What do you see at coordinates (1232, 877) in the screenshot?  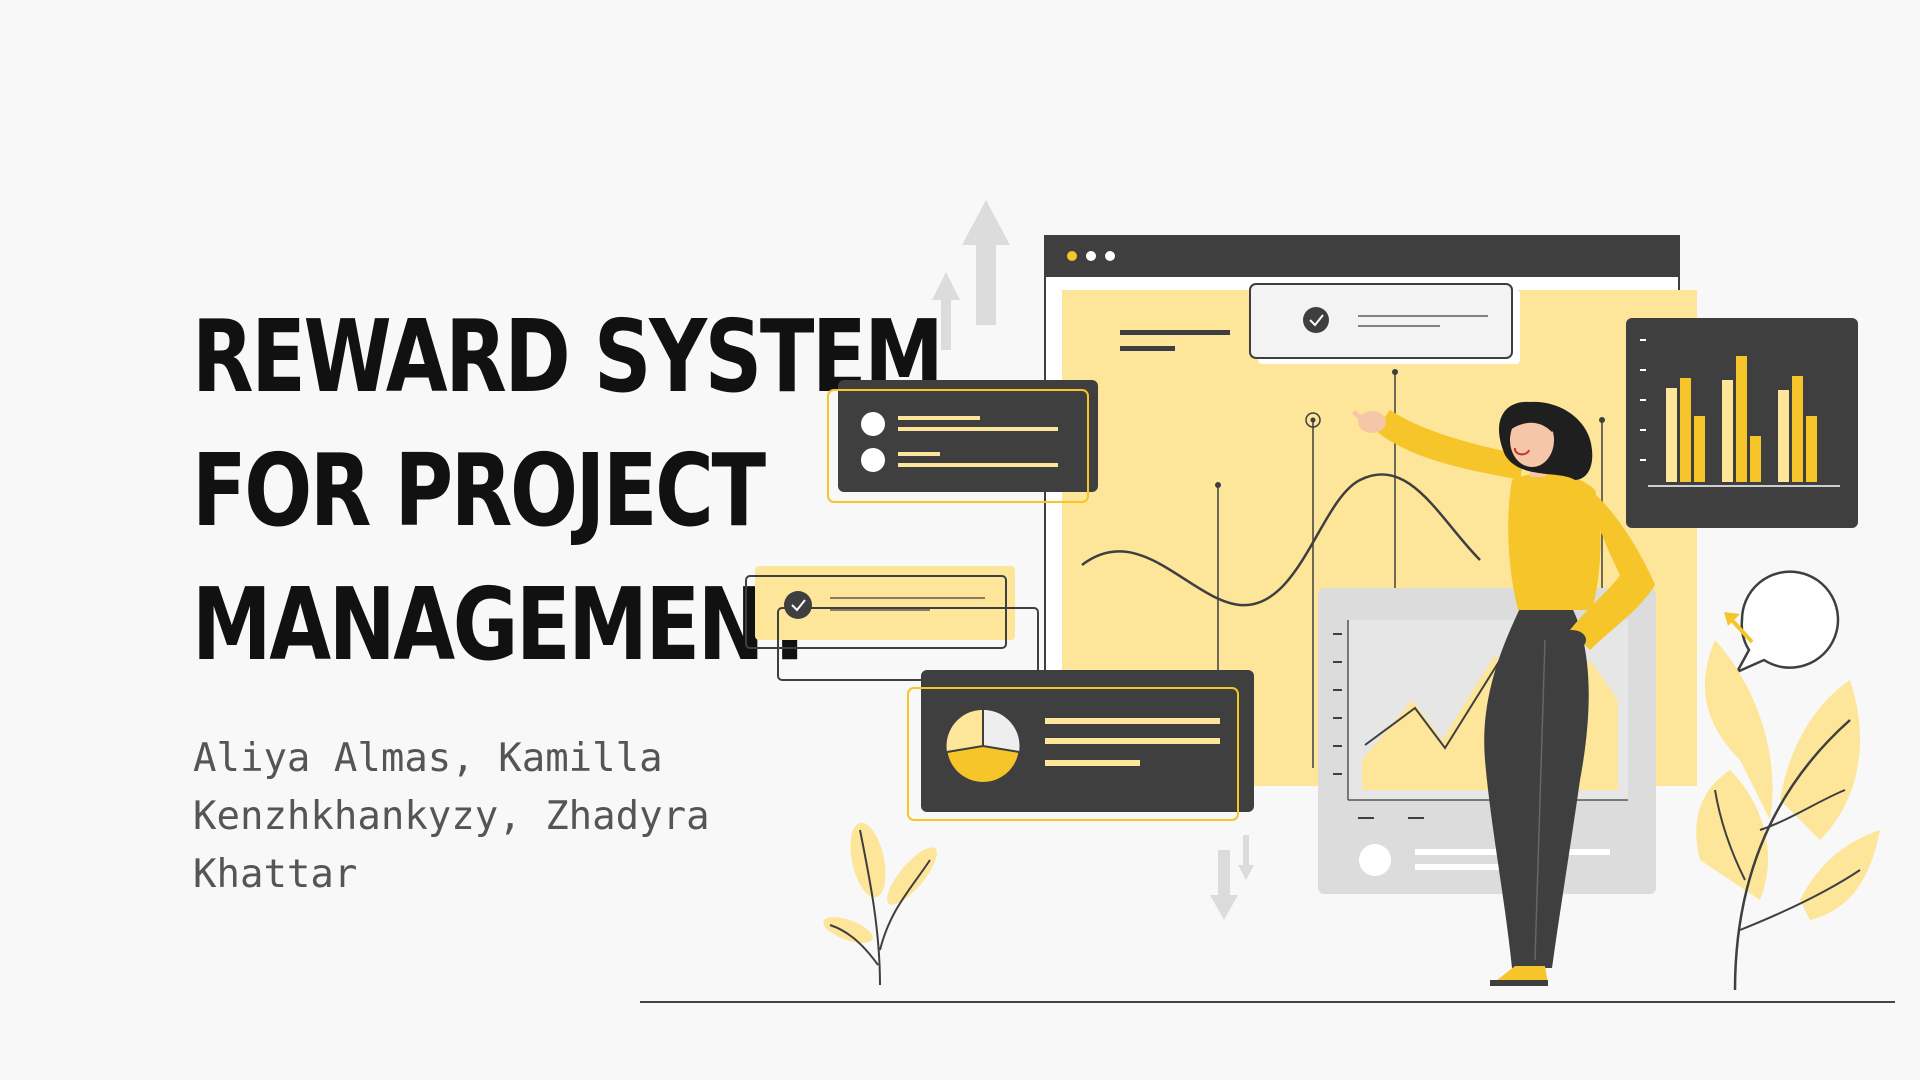 I see `arrow-down-icon` at bounding box center [1232, 877].